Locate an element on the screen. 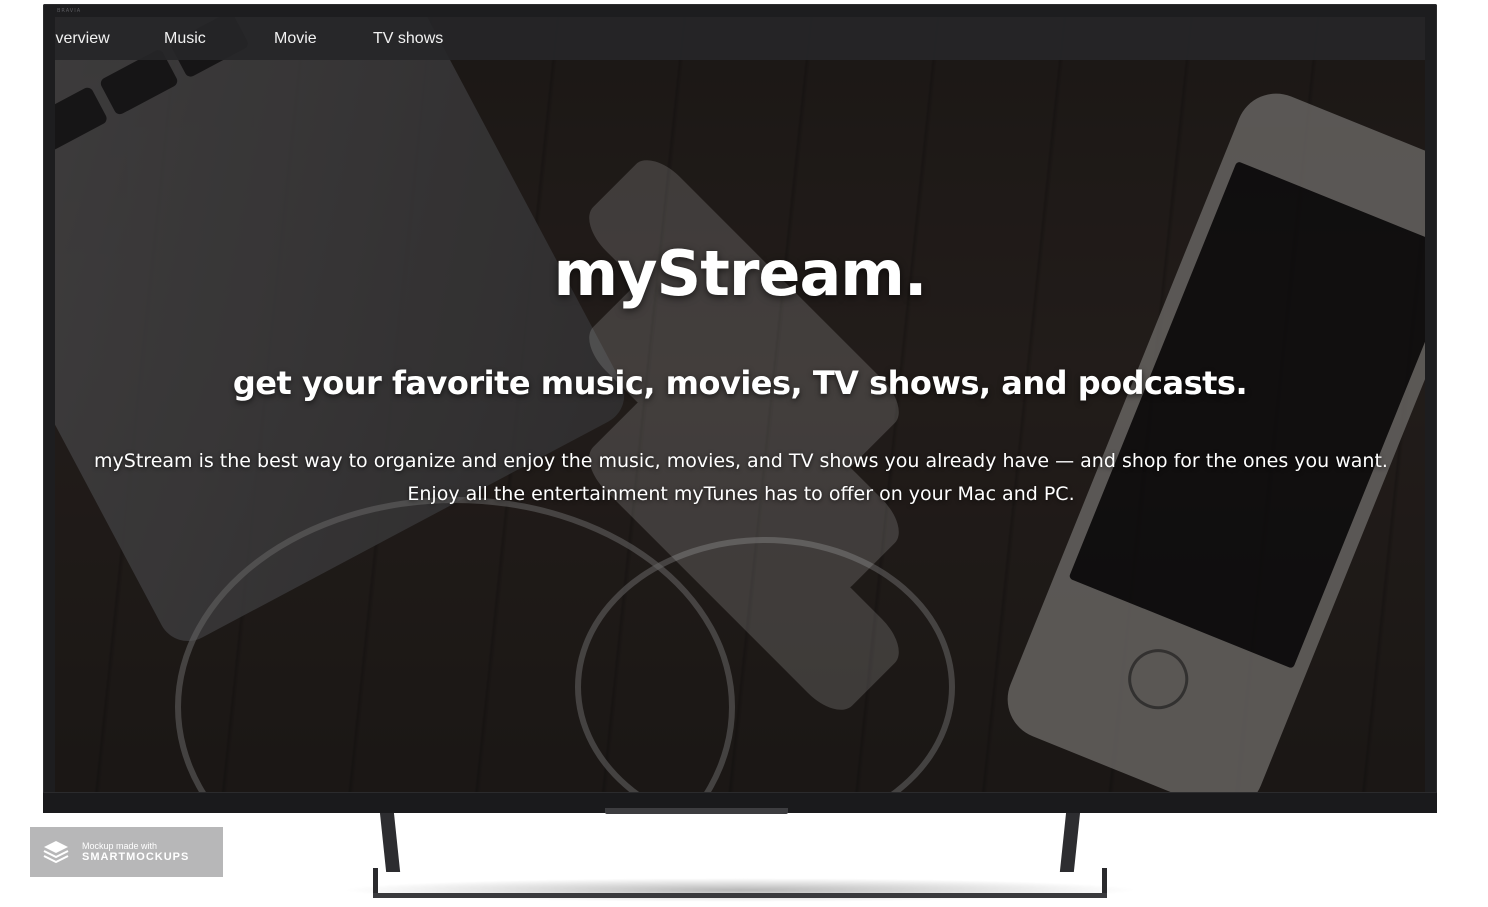 The height and width of the screenshot is (907, 1488). watermark-text: Mockup made with SMARTMOCKUPS is located at coordinates (135, 852).